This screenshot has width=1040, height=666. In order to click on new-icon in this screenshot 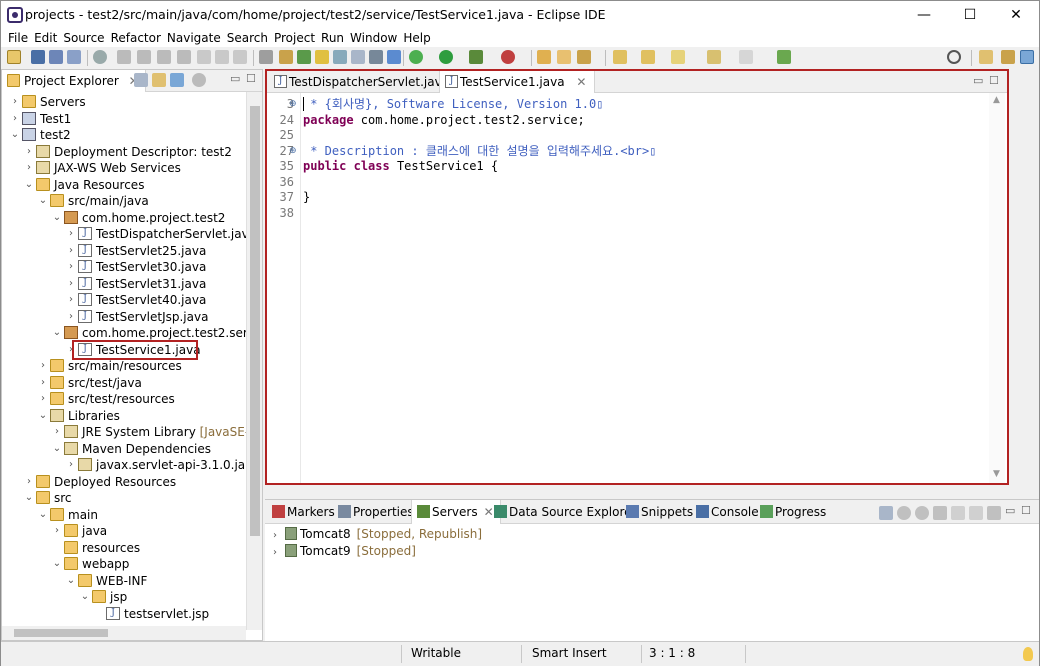, I will do `click(14, 57)`.